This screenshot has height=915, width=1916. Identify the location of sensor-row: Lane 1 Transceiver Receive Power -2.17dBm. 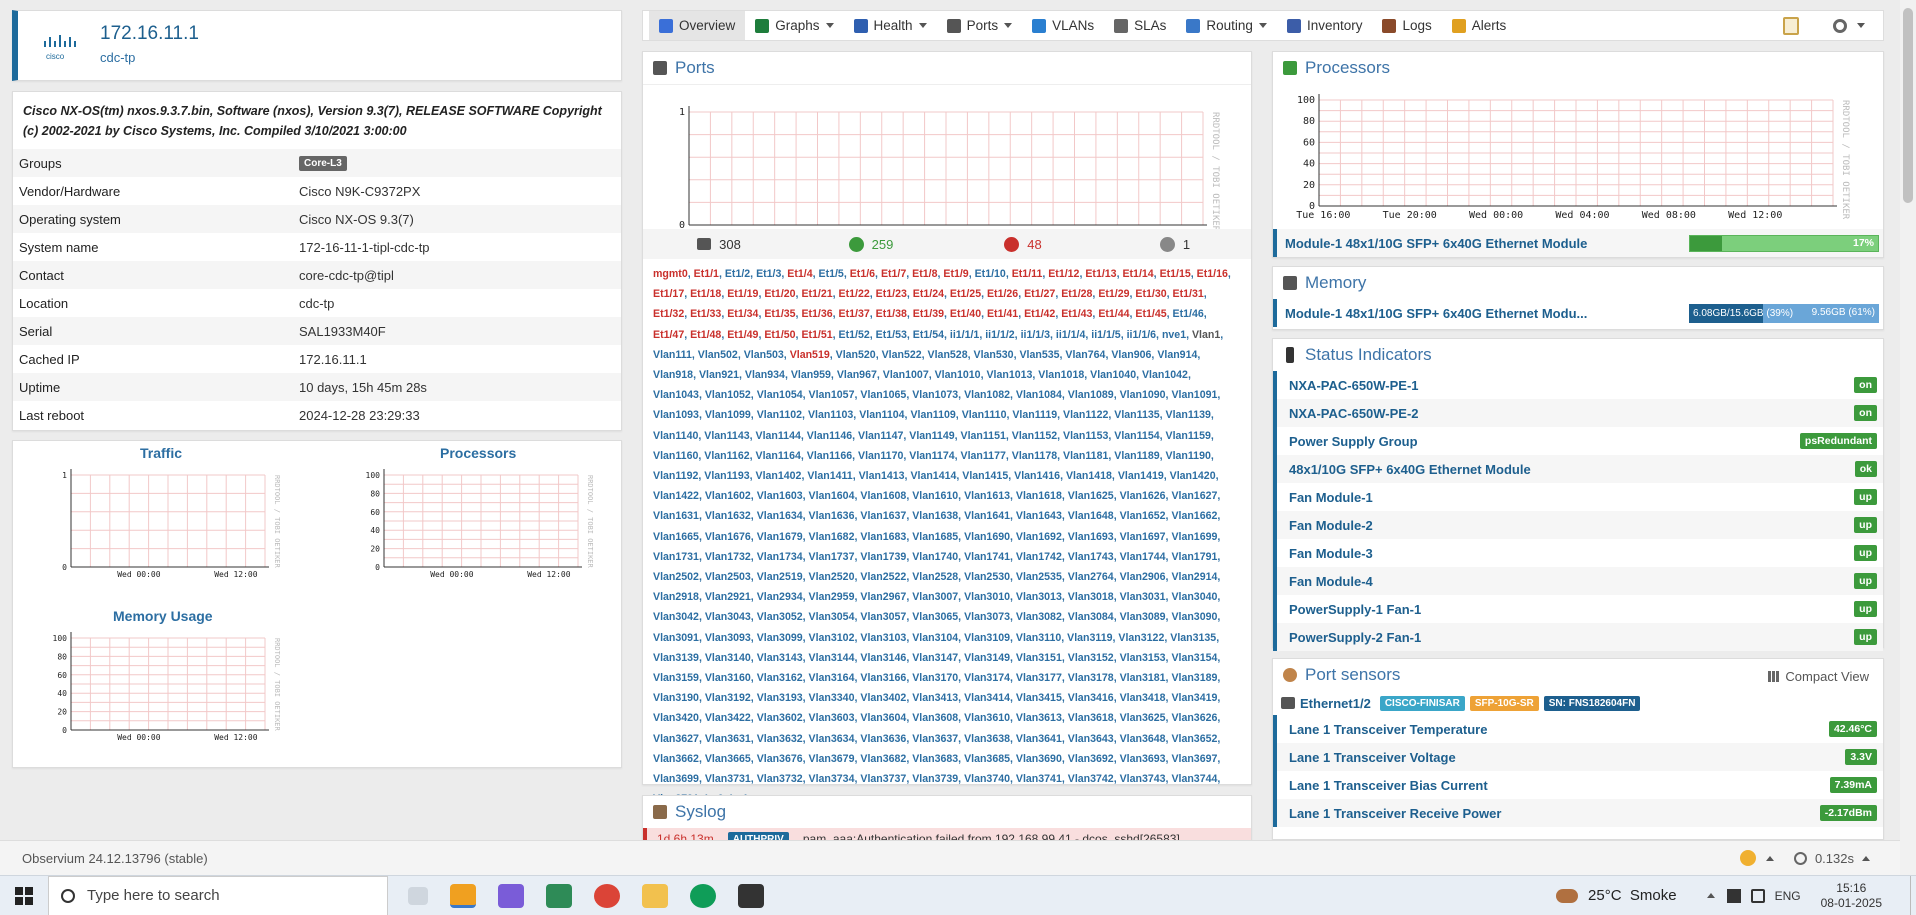
(1578, 813).